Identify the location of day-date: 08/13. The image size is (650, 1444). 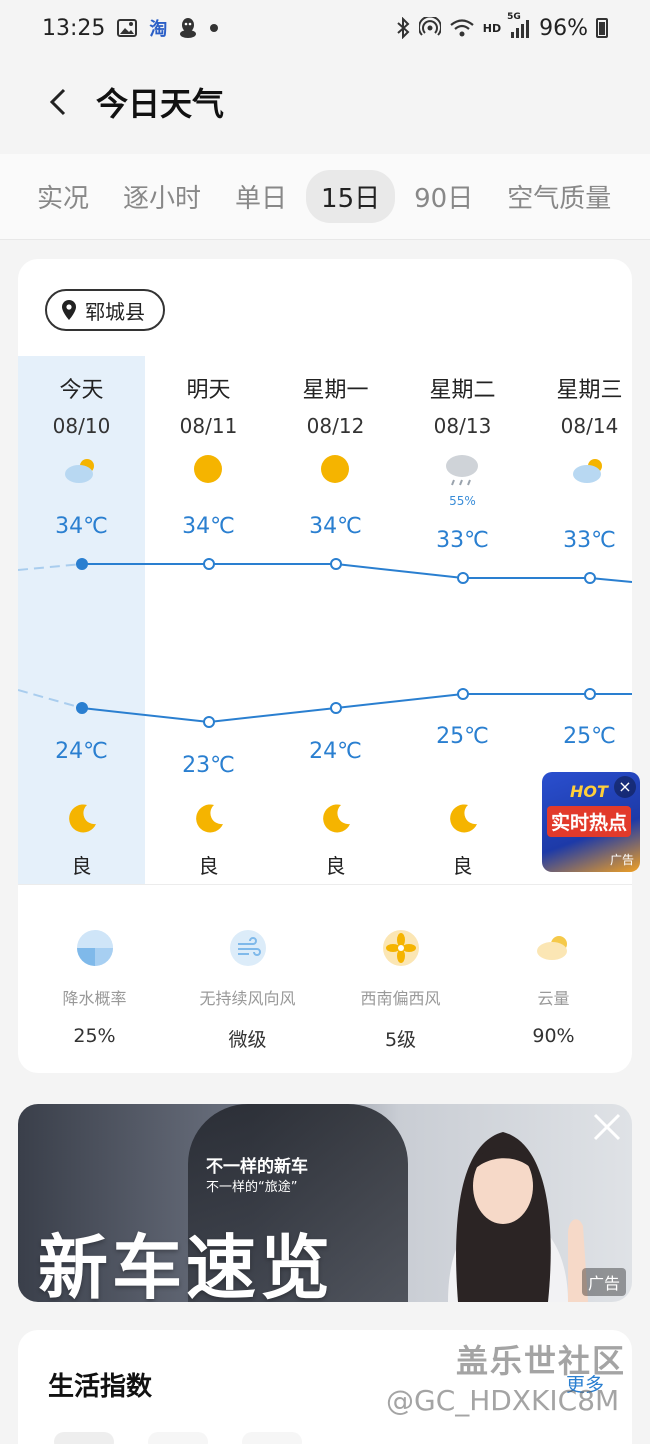
(462, 426).